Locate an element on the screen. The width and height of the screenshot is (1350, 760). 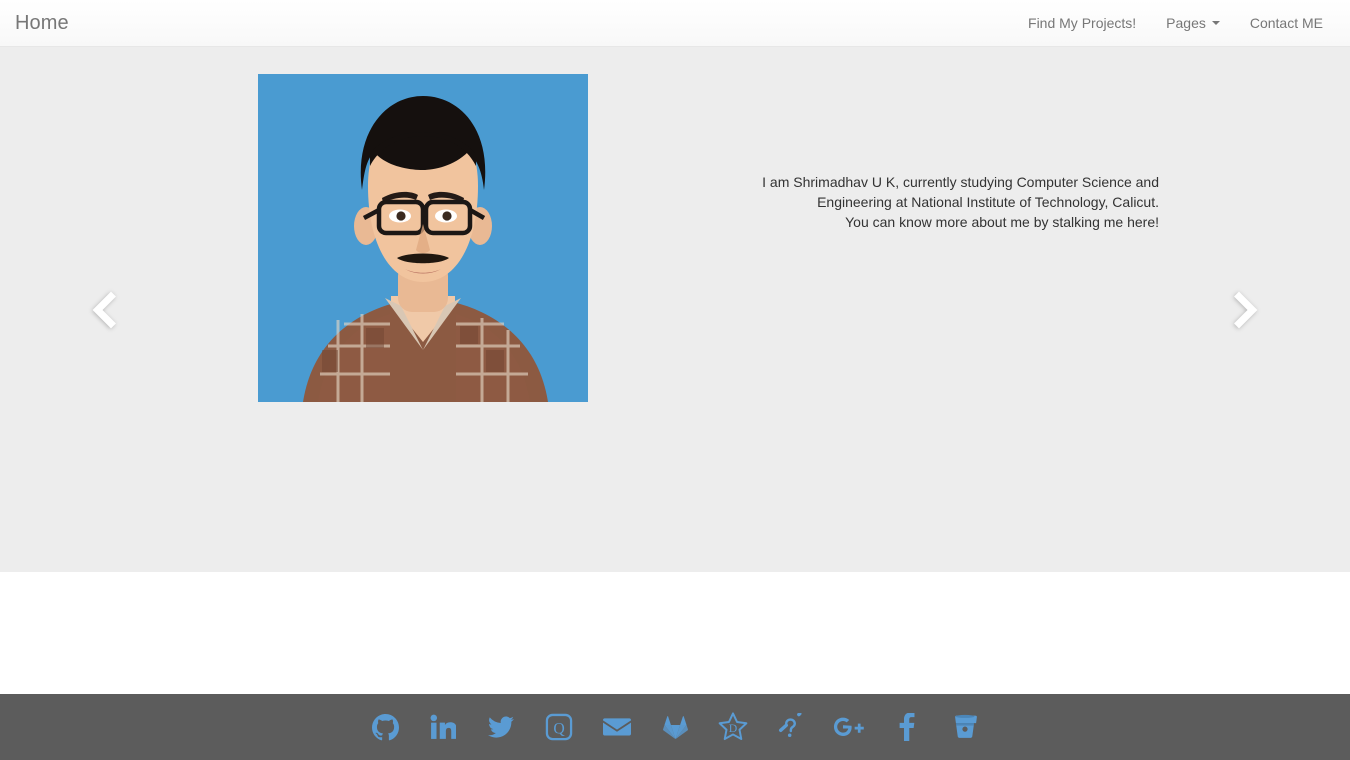
social-link-deviantart: D DeviantArt is located at coordinates (733, 727).